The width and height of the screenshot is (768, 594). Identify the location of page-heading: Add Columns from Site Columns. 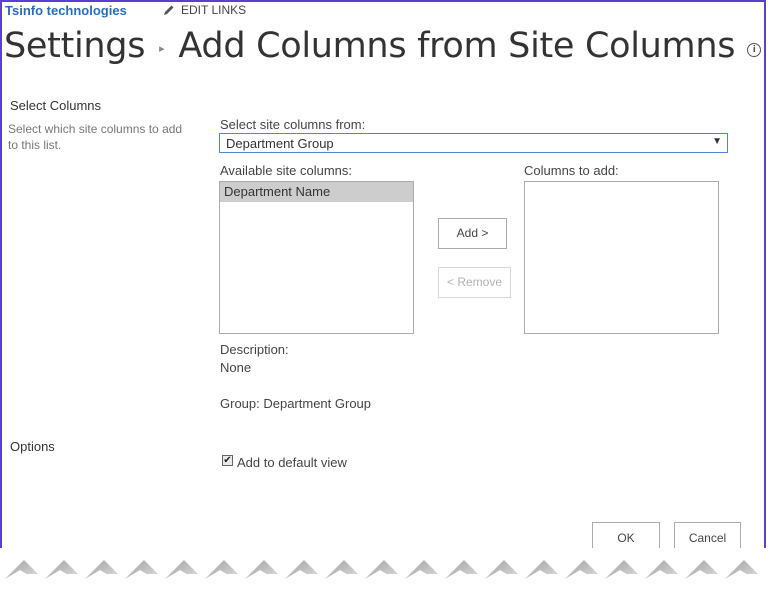
(457, 46).